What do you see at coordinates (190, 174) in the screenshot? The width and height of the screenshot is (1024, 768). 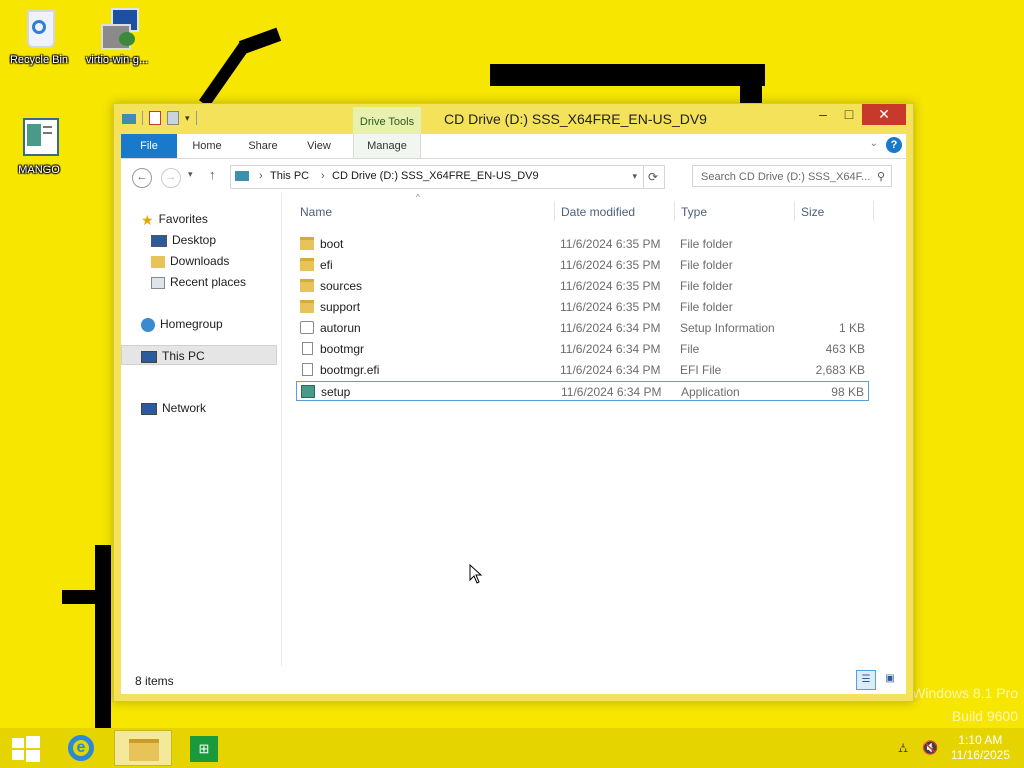 I see `recent-locations-icon: ▾` at bounding box center [190, 174].